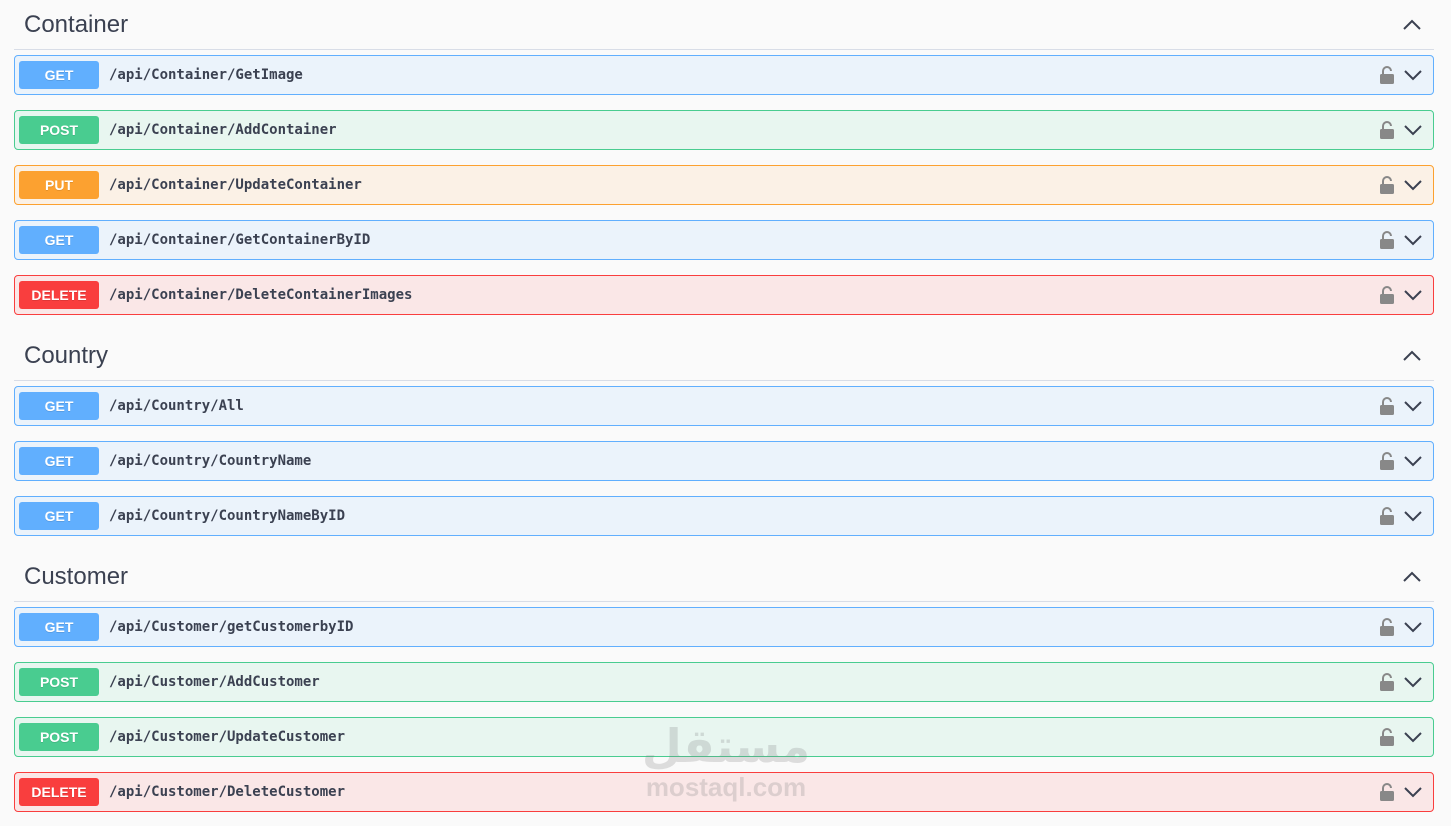 The image size is (1451, 826). Describe the element at coordinates (235, 185) in the screenshot. I see `operation-path: /api/Container/UpdateContainer` at that location.